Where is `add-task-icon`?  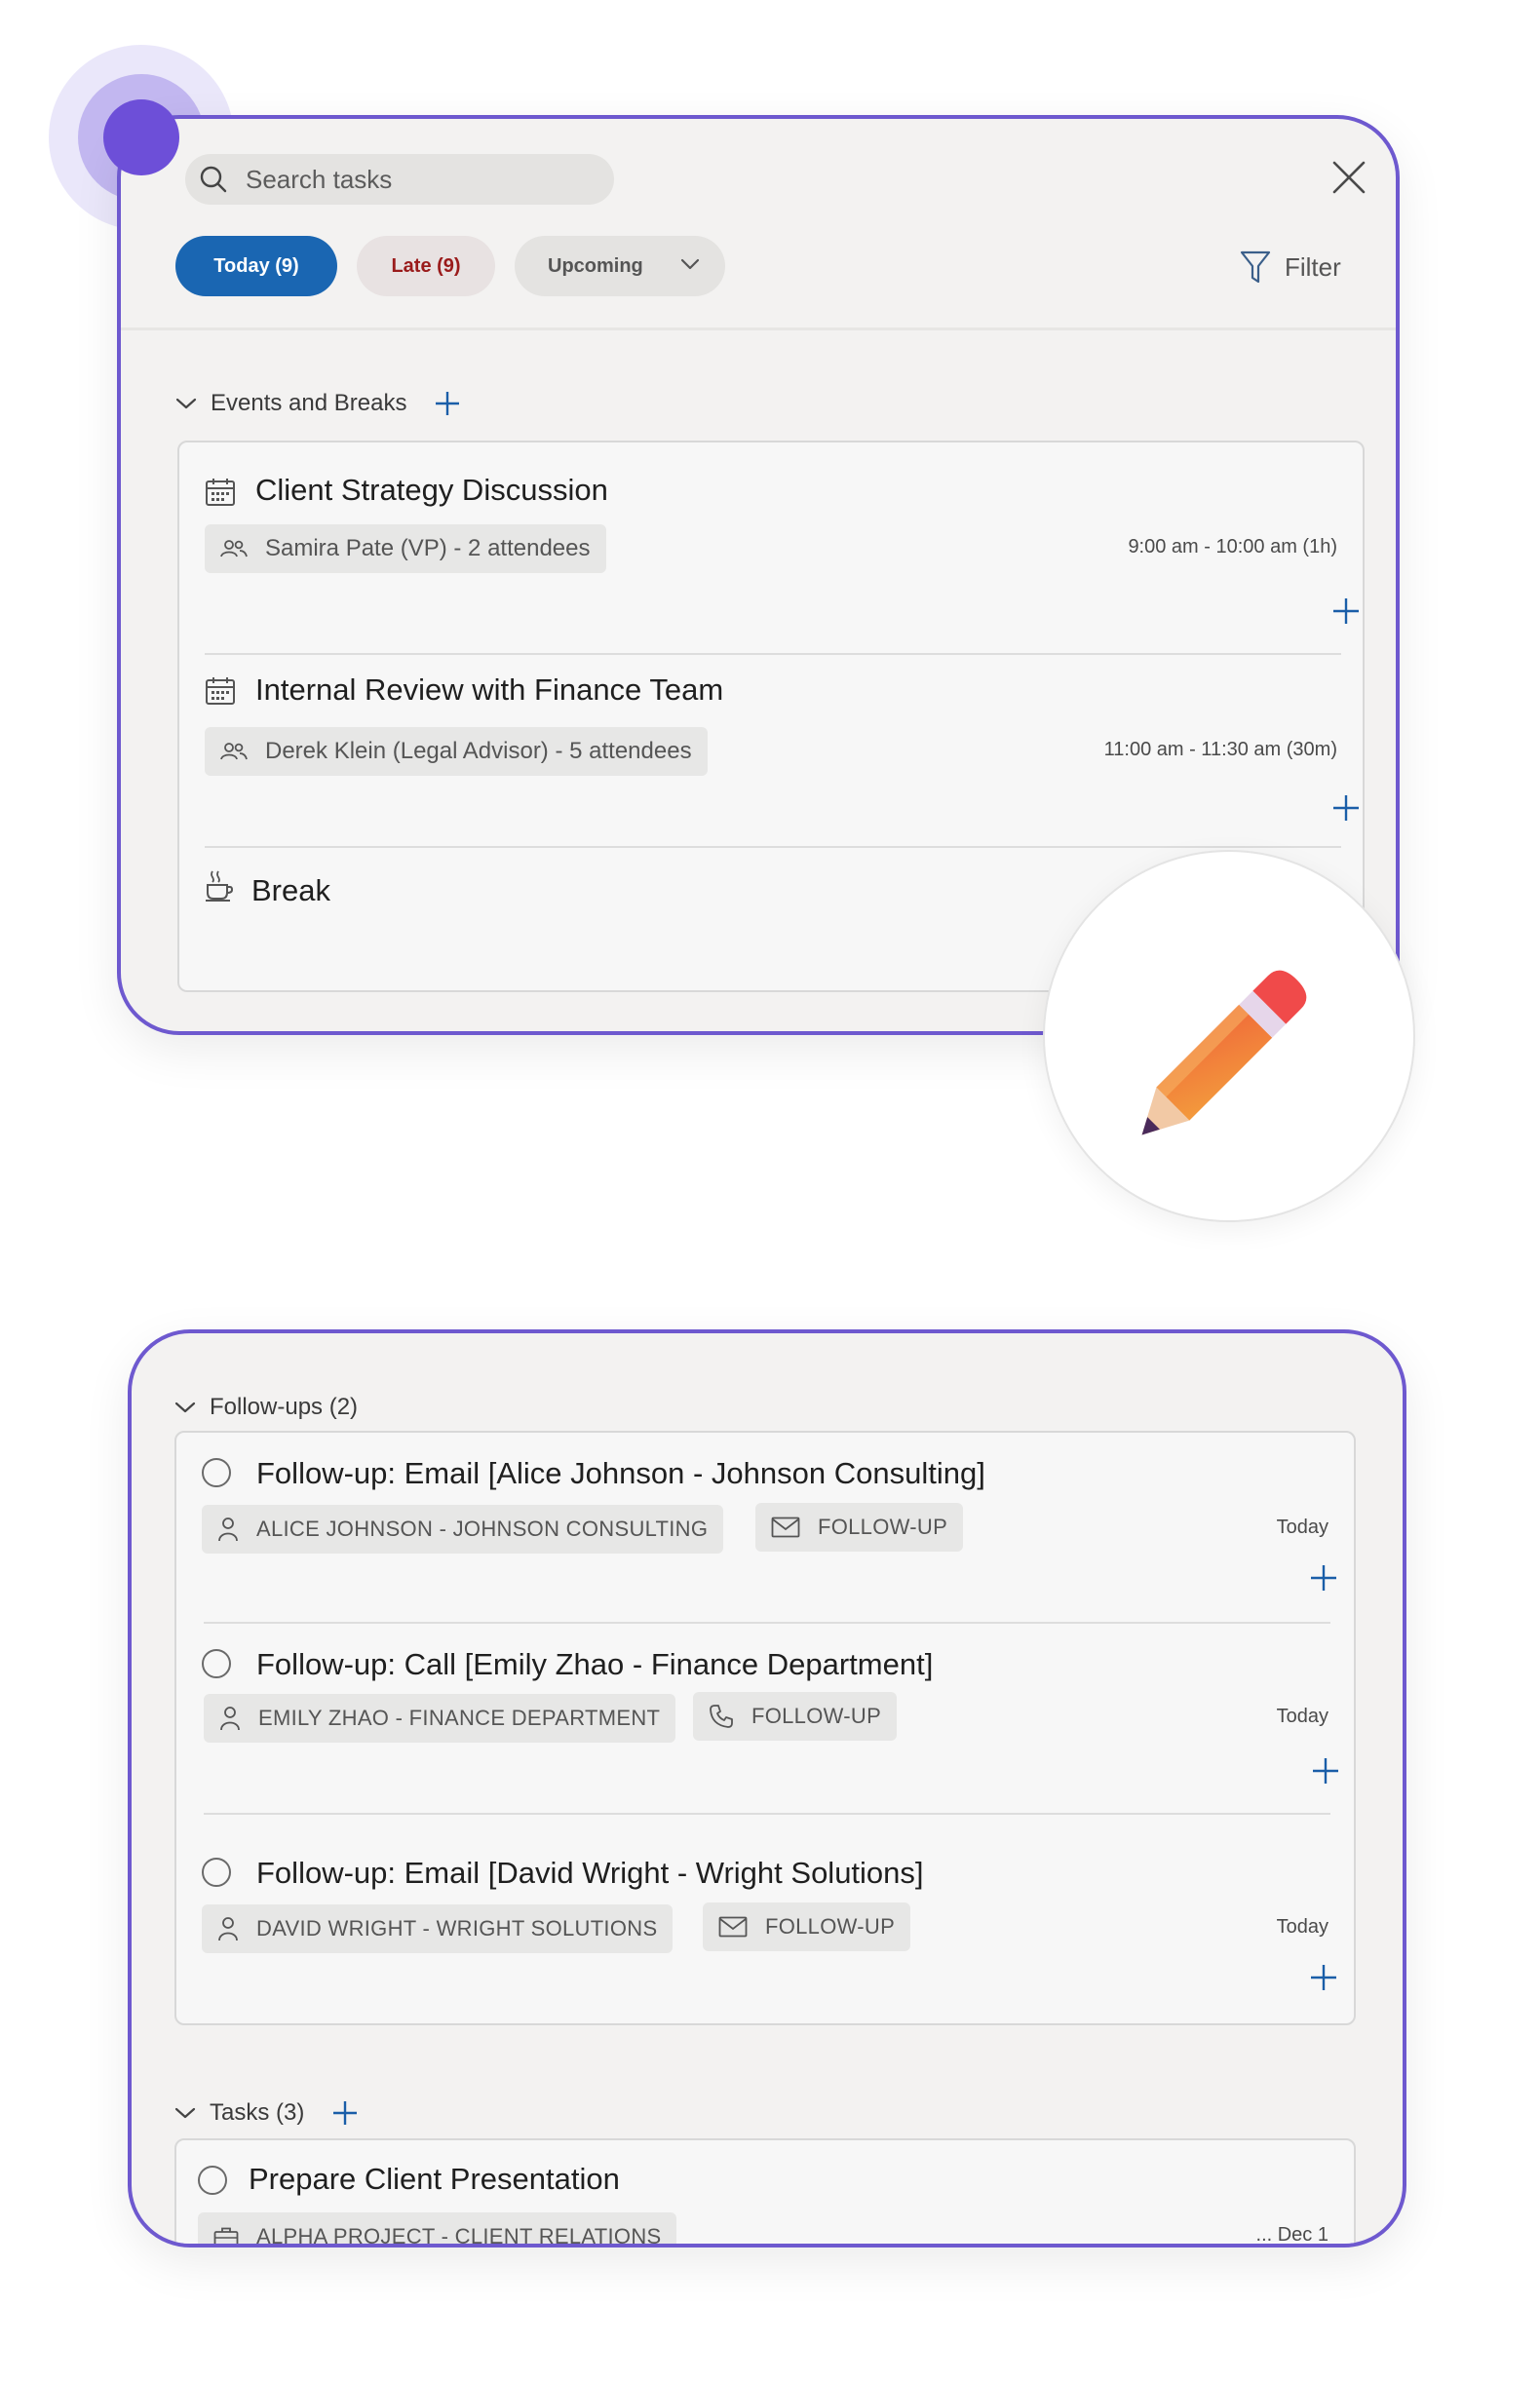 add-task-icon is located at coordinates (345, 2113).